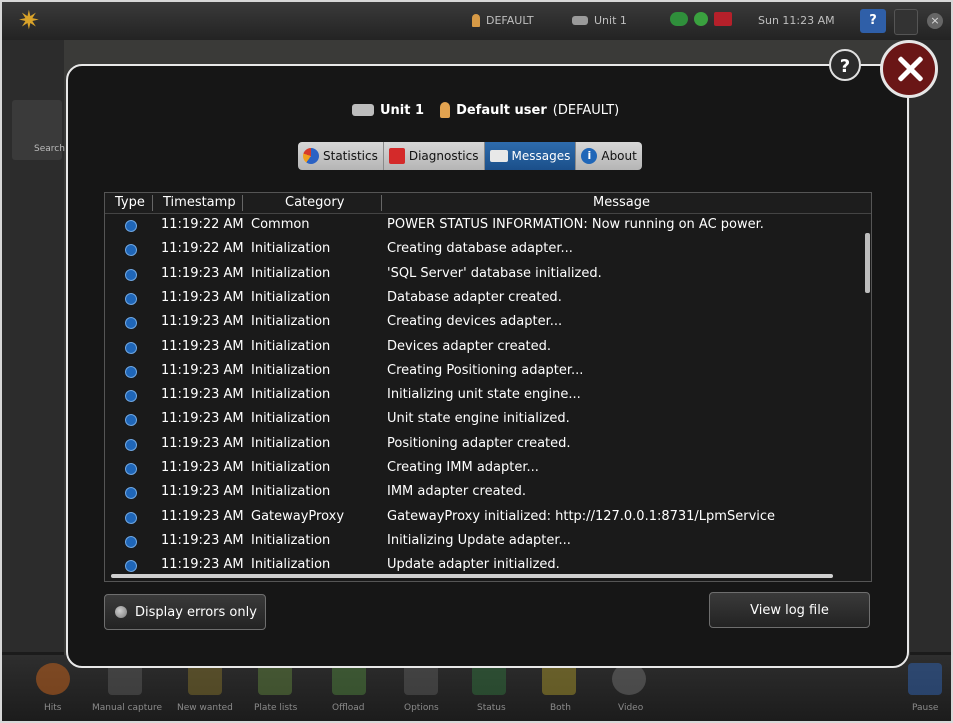  Describe the element at coordinates (53, 708) in the screenshot. I see `bottom-item-hits: Hits` at that location.